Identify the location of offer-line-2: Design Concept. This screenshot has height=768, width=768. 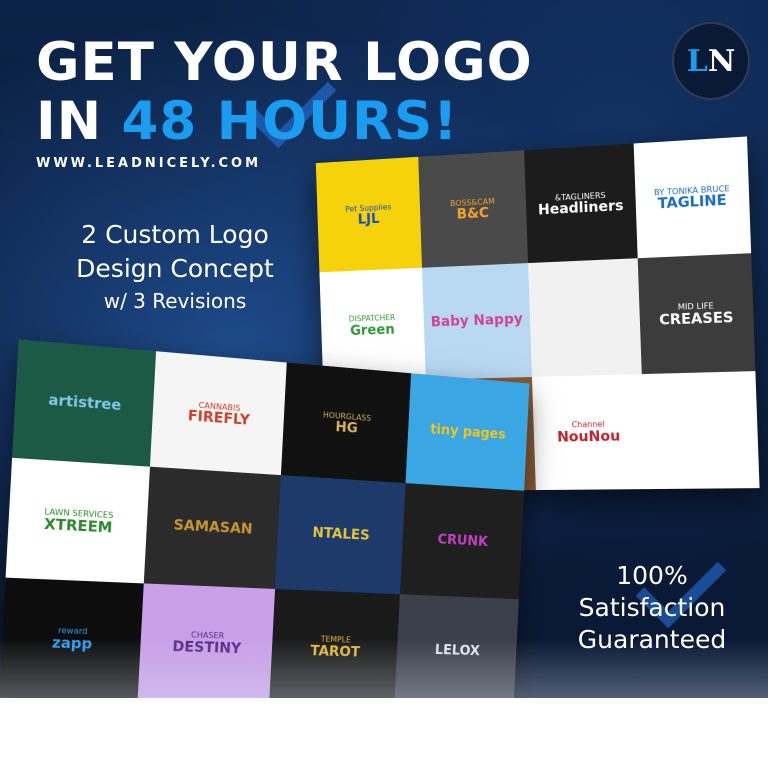
(175, 268).